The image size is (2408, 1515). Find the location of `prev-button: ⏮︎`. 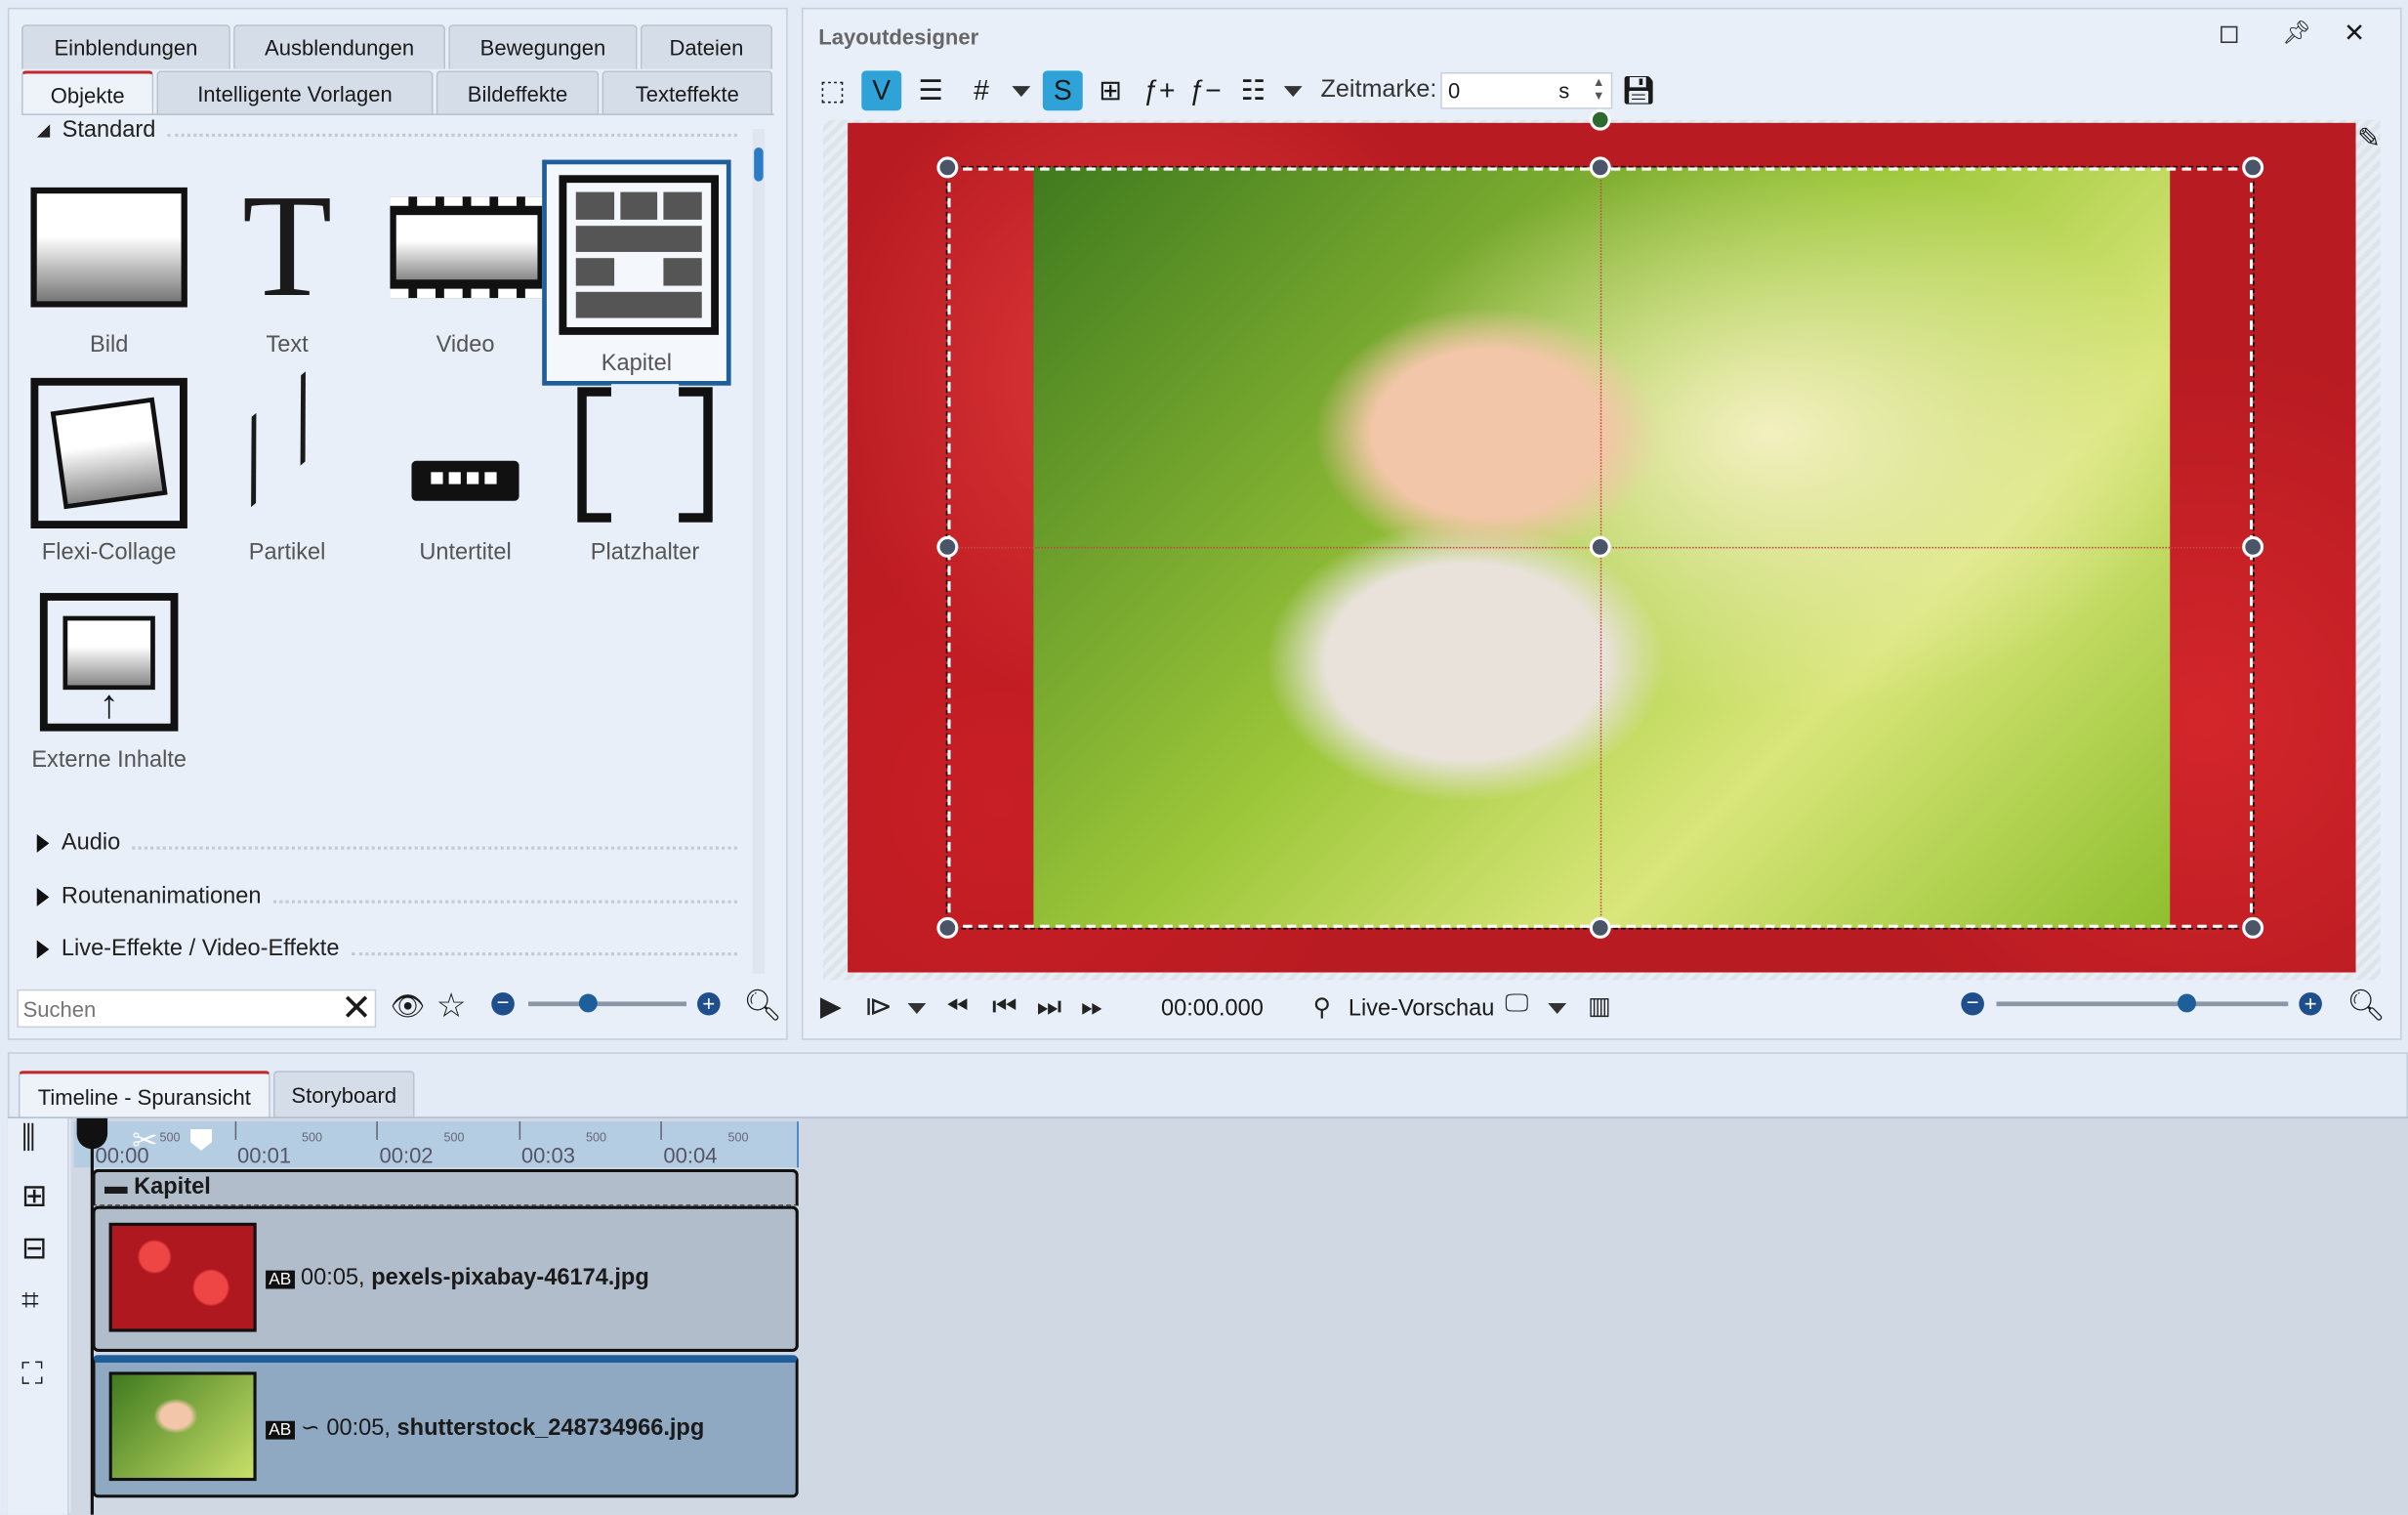

prev-button: ⏮︎ is located at coordinates (1004, 1006).